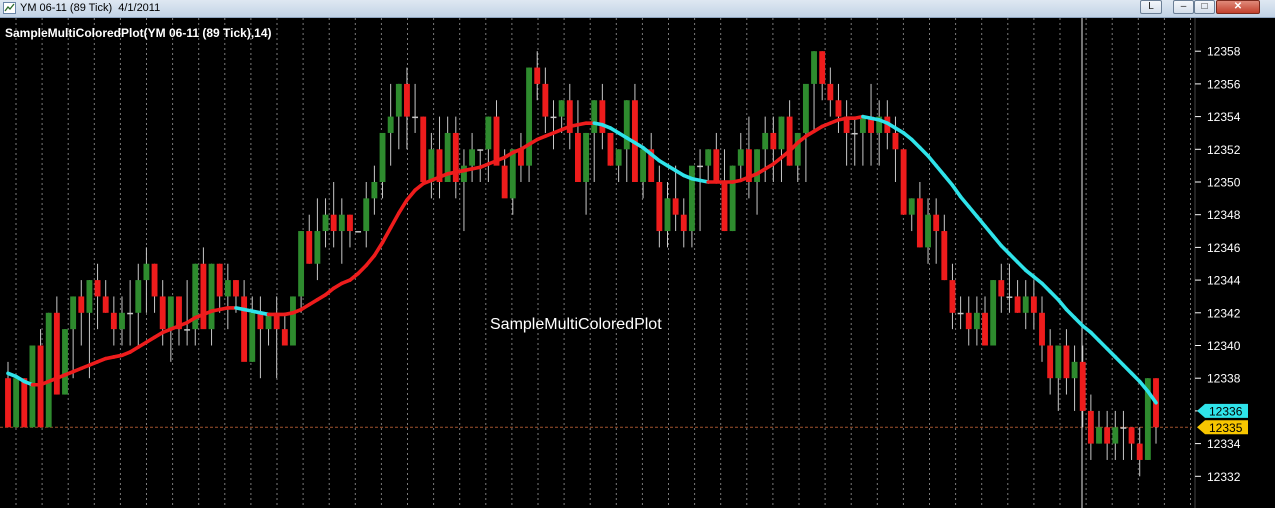 This screenshot has height=508, width=1275. Describe the element at coordinates (1226, 428) in the screenshot. I see `last-price-marker-label: 12335` at that location.